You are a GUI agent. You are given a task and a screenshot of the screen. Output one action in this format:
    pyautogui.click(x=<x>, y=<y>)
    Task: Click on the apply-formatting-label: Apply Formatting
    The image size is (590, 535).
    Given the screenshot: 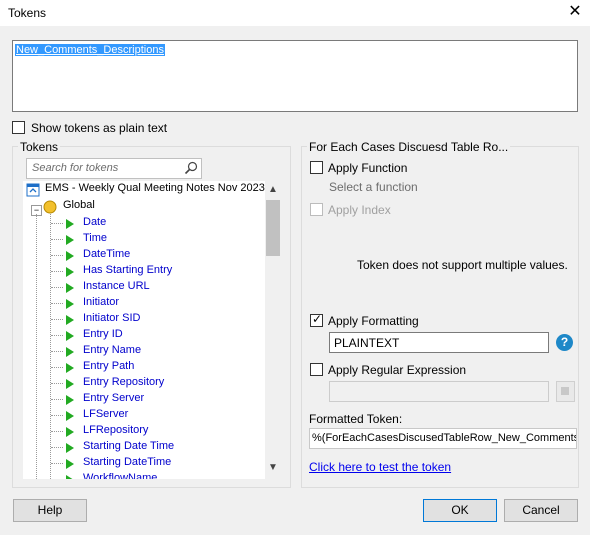 What is the action you would take?
    pyautogui.click(x=373, y=321)
    